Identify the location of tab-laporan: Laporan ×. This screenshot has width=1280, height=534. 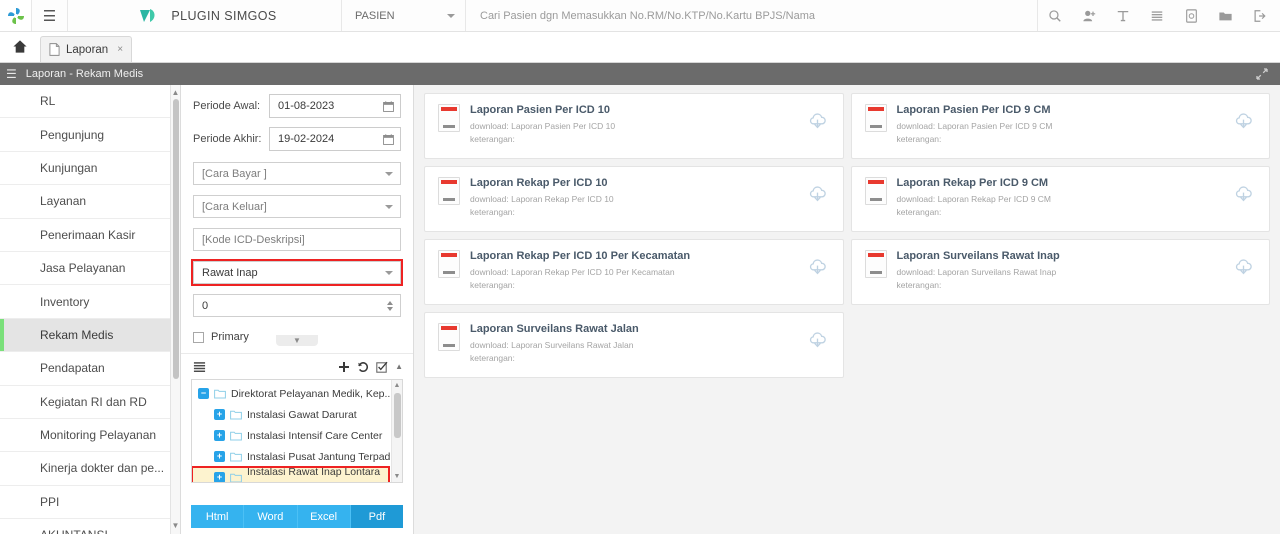
(86, 49).